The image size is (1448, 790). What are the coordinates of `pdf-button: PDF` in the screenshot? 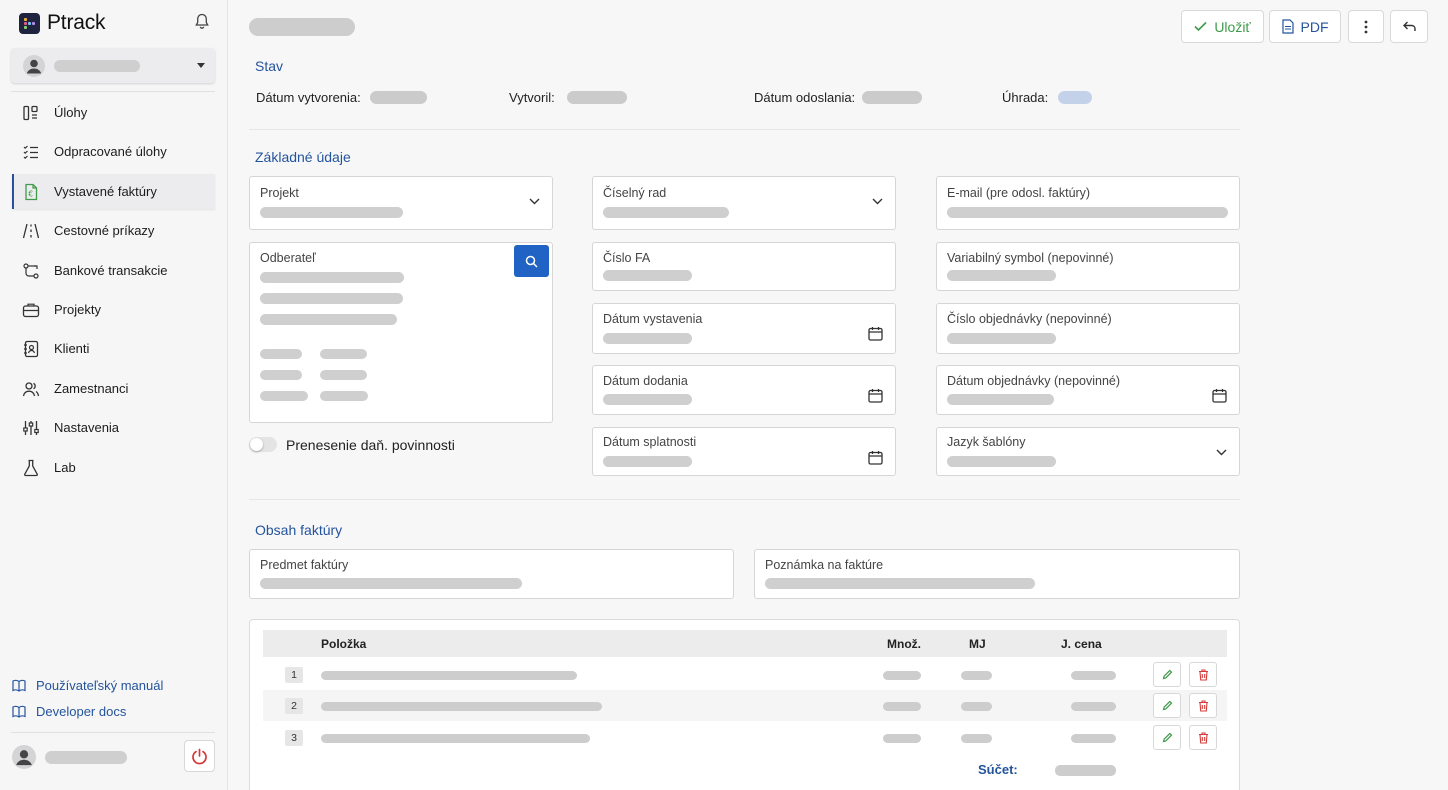 It's located at (1305, 26).